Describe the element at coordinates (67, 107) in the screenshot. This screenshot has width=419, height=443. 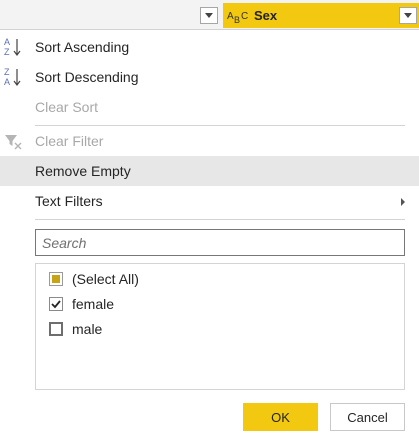
I see `clear-sort-label: Clear Sort` at that location.